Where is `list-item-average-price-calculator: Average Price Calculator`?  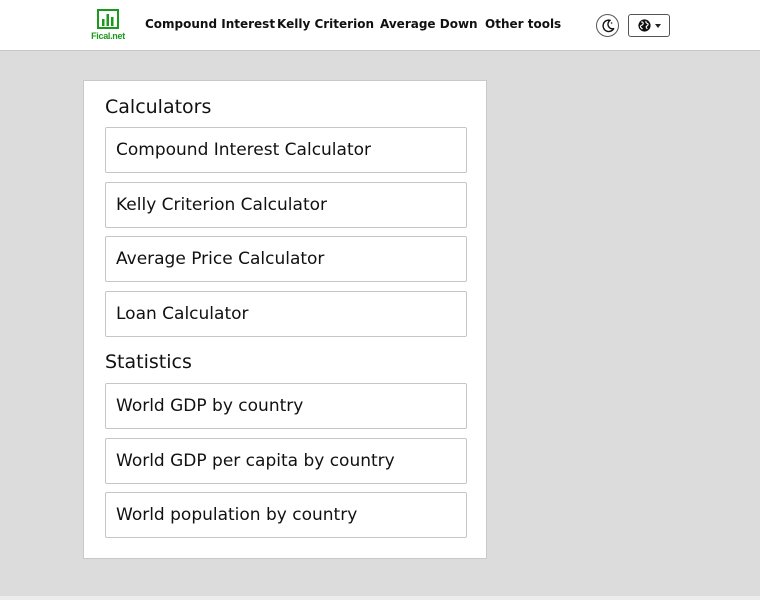
list-item-average-price-calculator: Average Price Calculator is located at coordinates (286, 259).